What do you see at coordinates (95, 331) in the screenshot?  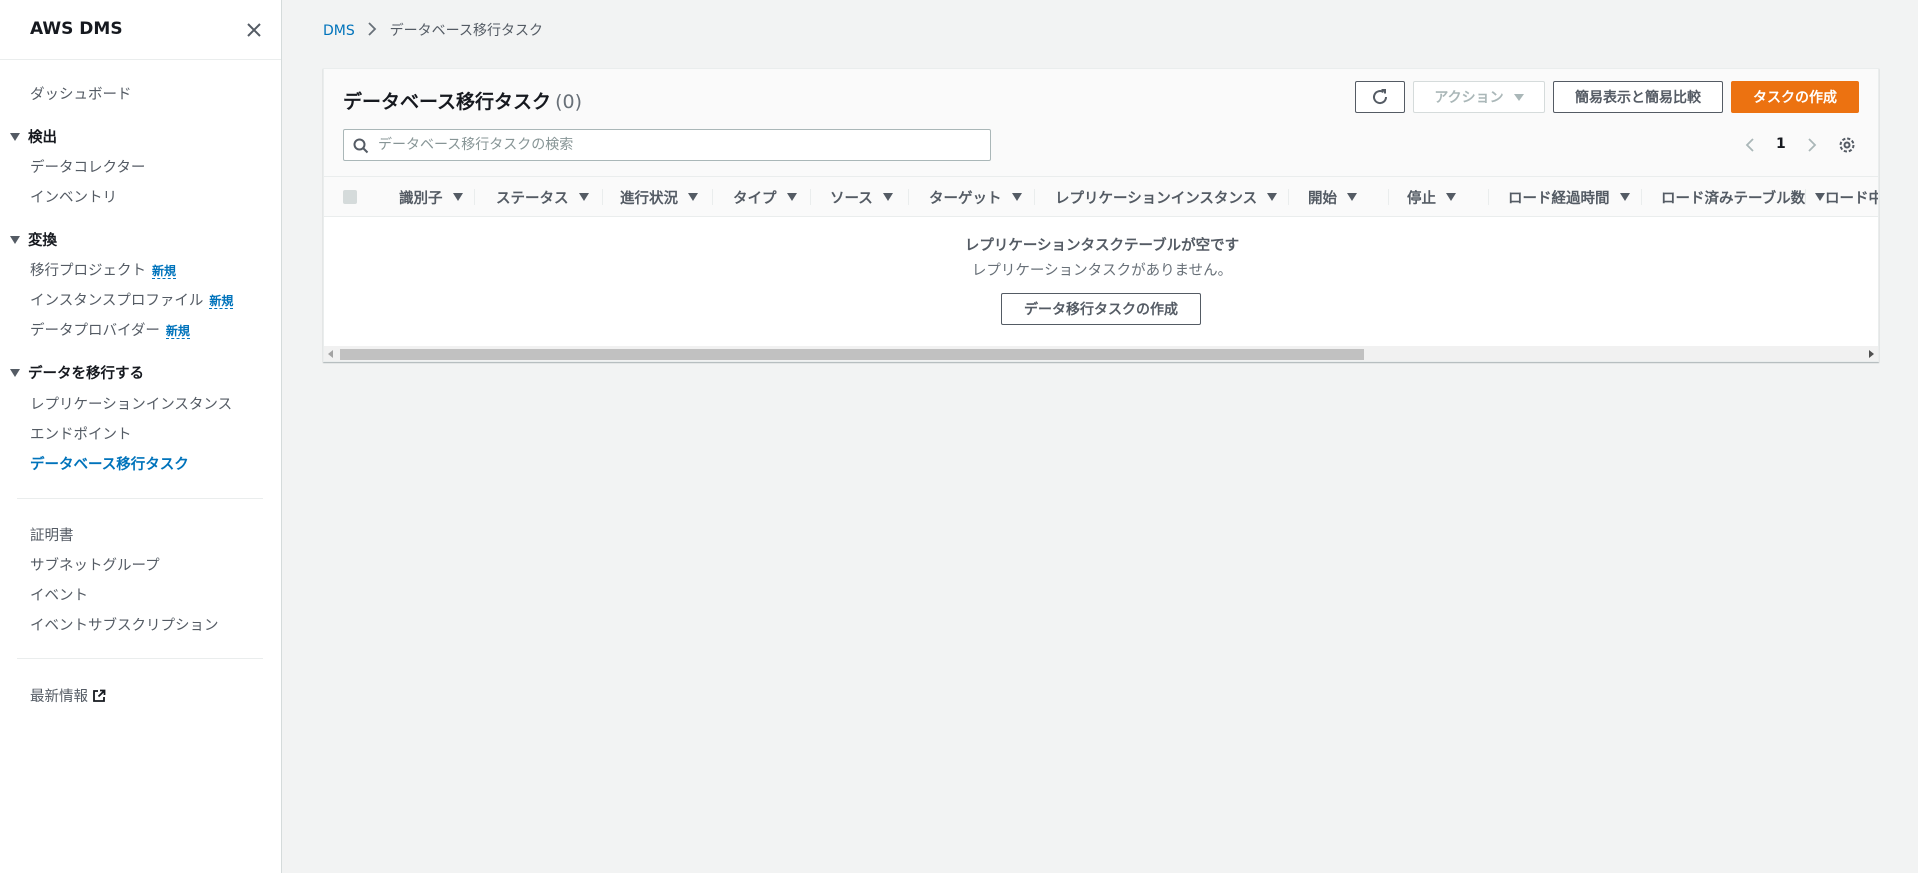 I see `sidebar-item-label: データプロバイダー` at bounding box center [95, 331].